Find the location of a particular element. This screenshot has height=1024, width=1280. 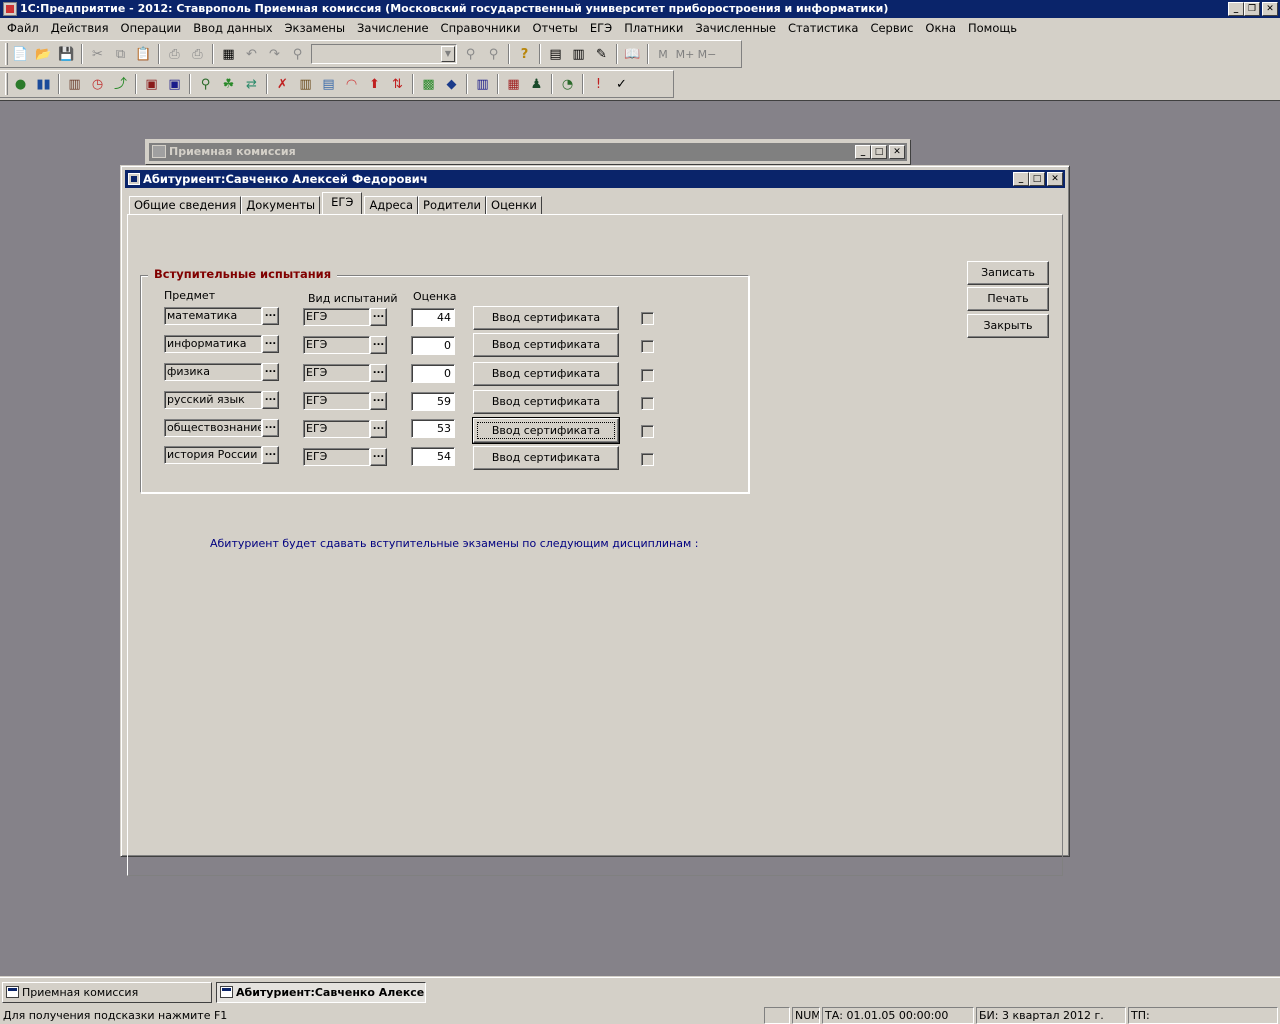

subject-field: история России is located at coordinates (213, 455).